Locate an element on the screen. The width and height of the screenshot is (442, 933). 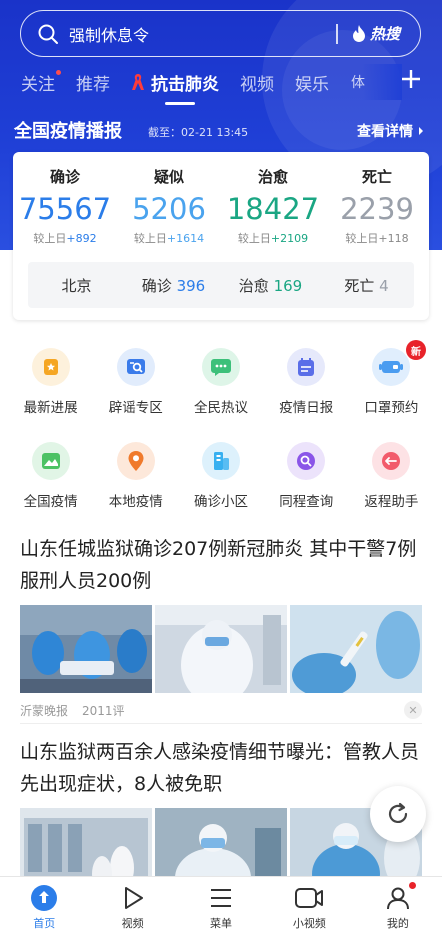
hot-search-label: 热搜 is located at coordinates (384, 34).